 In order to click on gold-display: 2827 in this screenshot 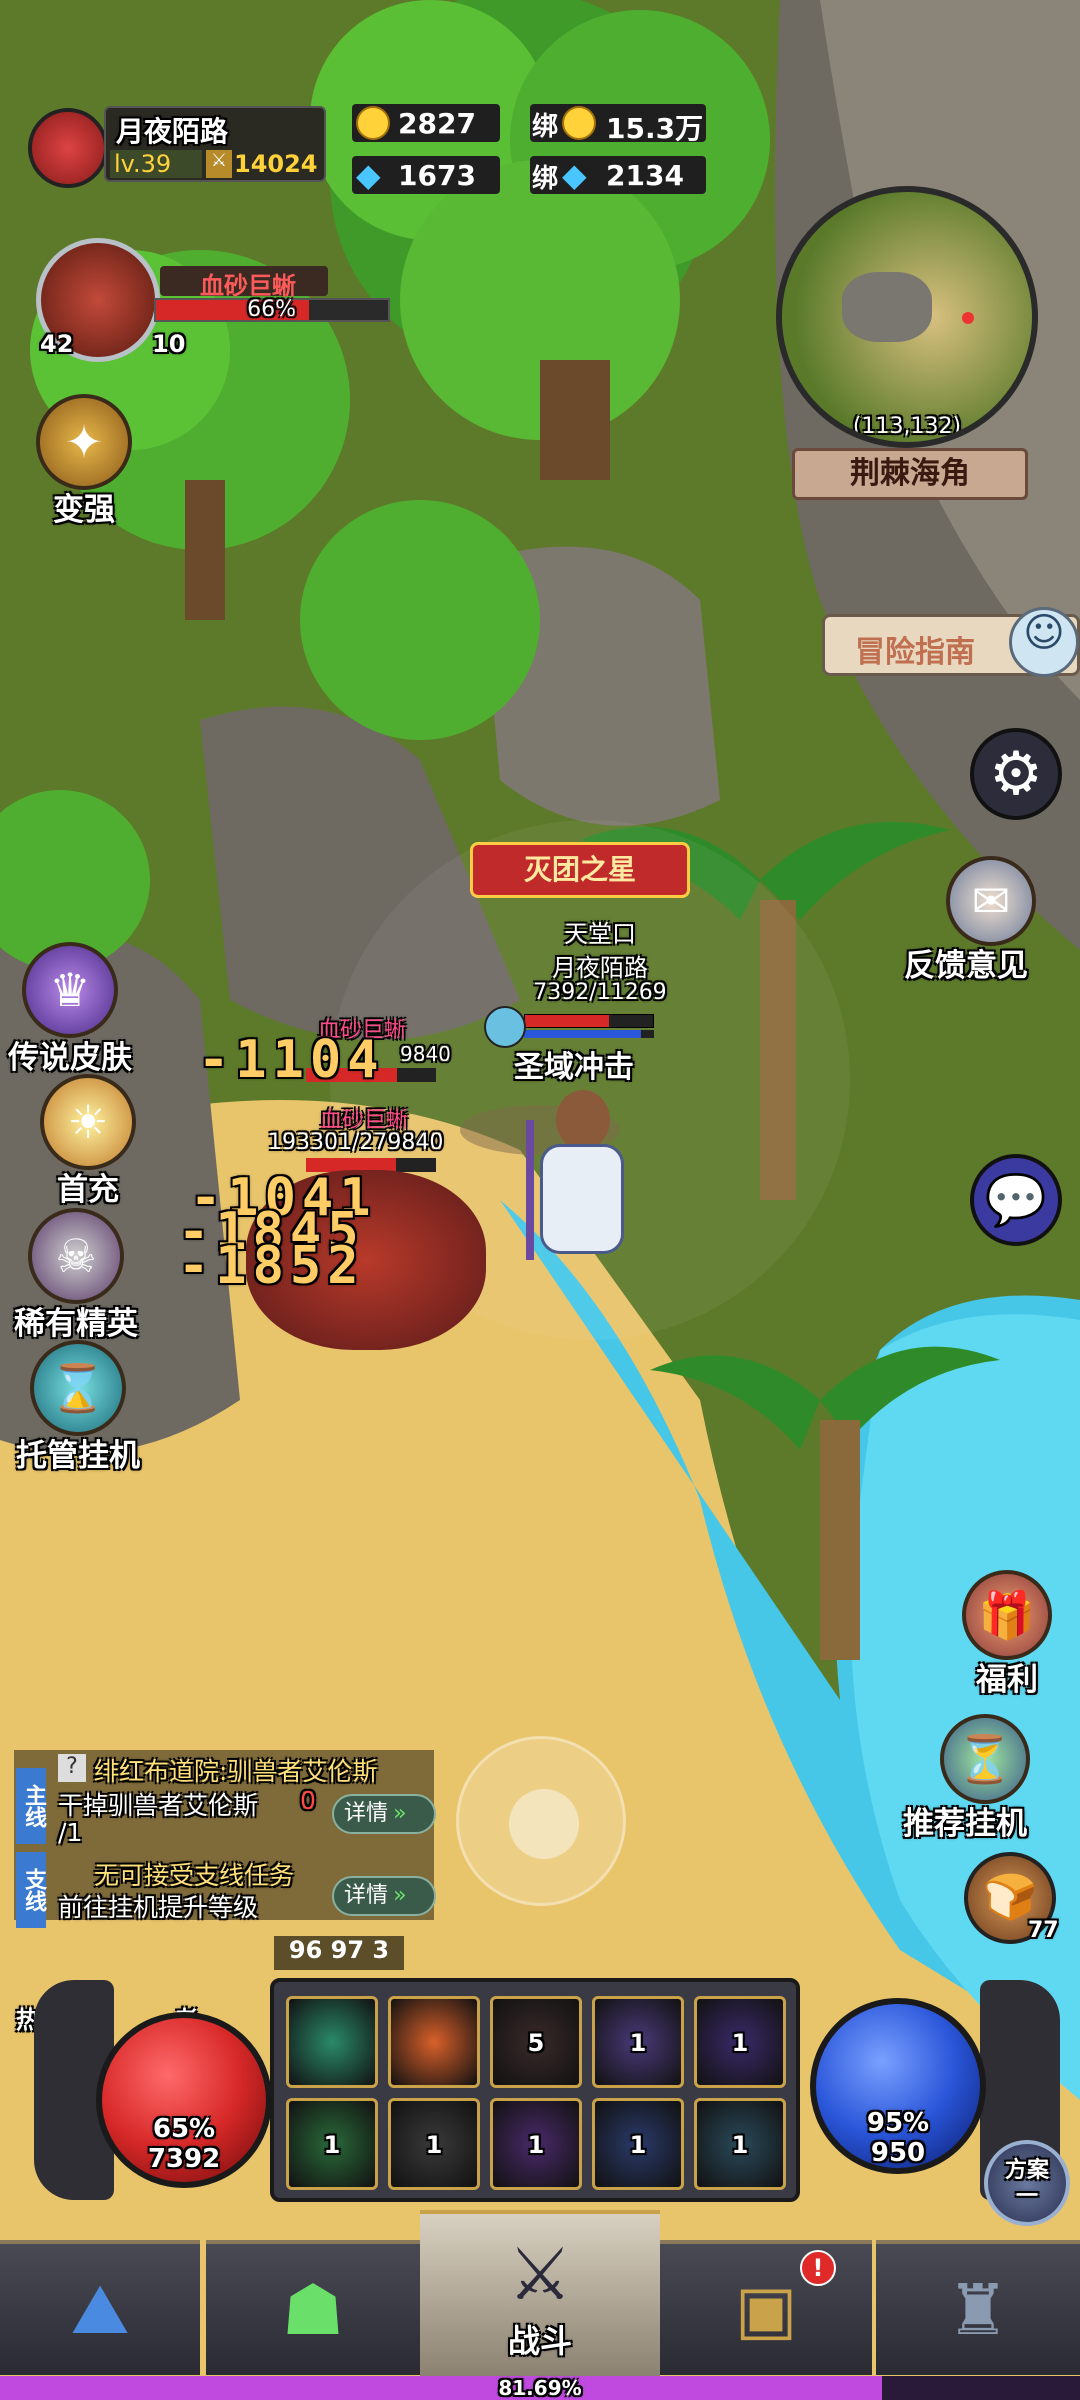, I will do `click(426, 123)`.